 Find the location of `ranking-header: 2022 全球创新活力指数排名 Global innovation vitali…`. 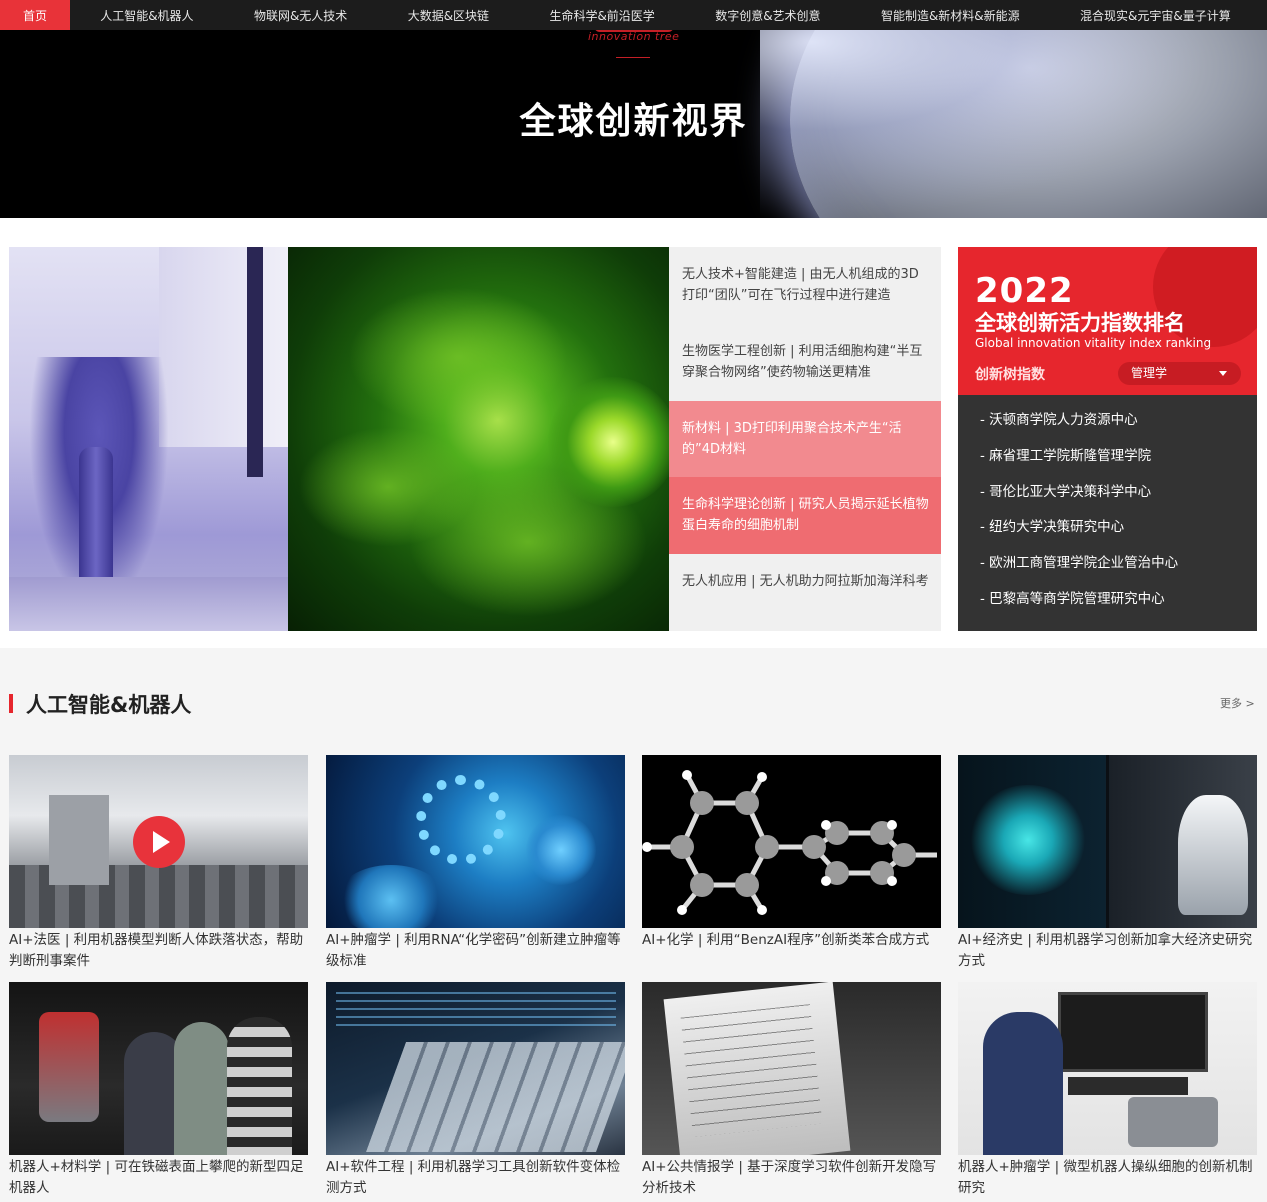

ranking-header: 2022 全球创新活力指数排名 Global innovation vitali… is located at coordinates (1107, 321).